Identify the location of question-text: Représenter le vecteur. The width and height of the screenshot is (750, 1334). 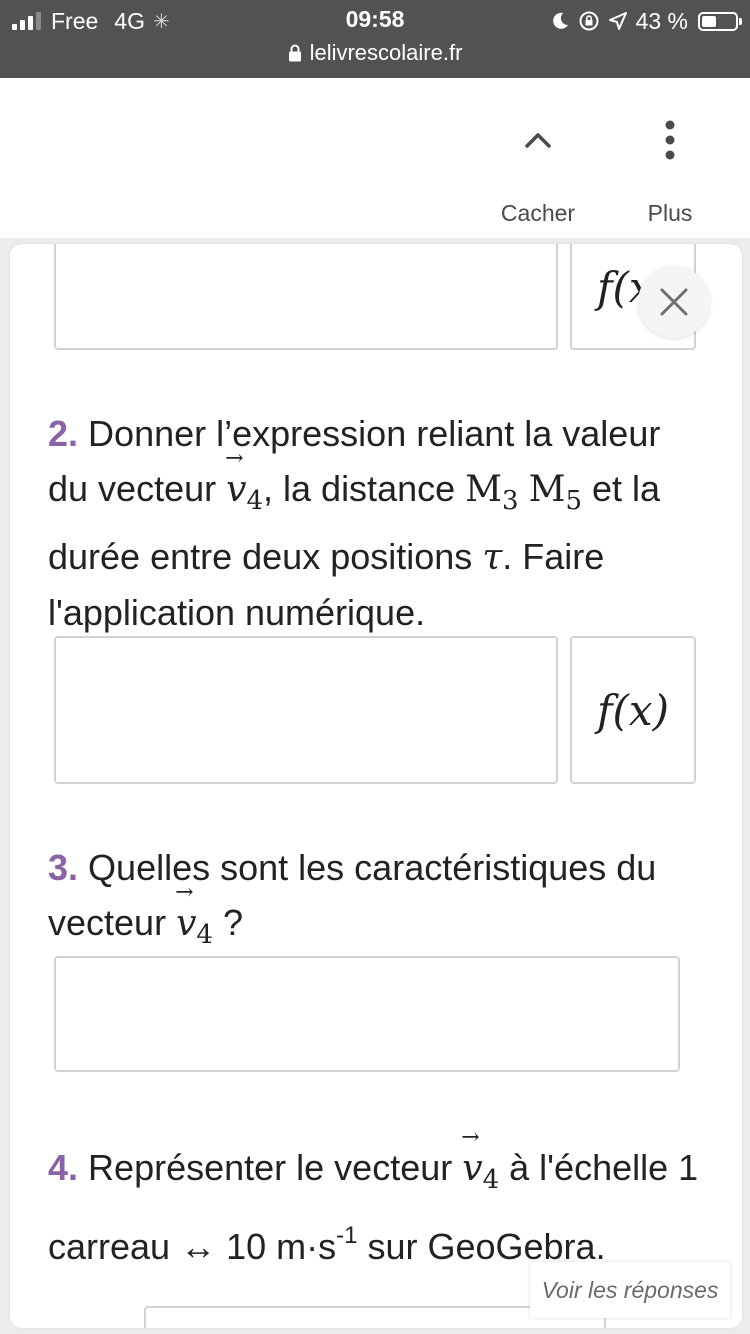
(270, 1167).